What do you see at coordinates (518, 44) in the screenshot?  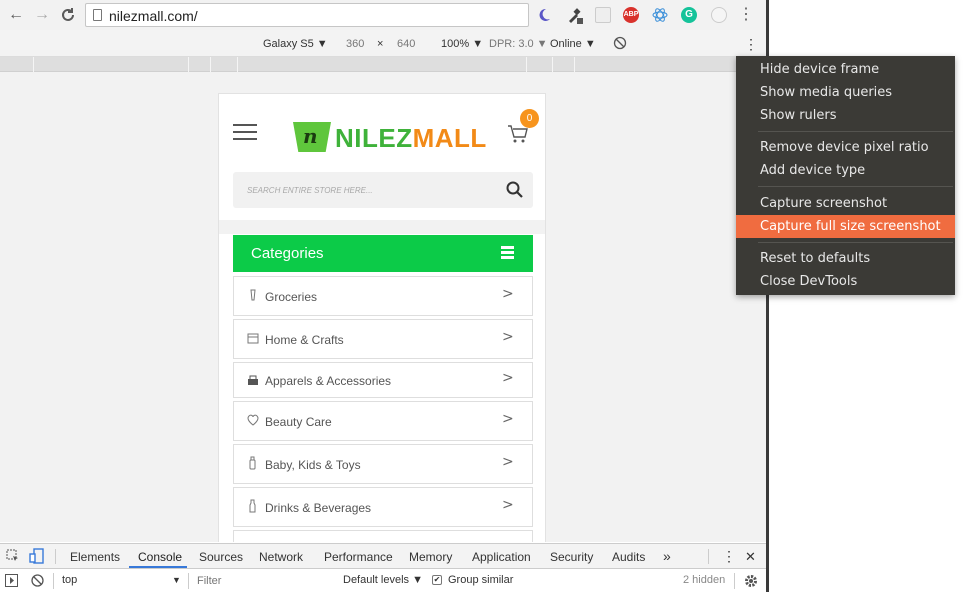 I see `dpr-select: DPR: 3.0 ▼` at bounding box center [518, 44].